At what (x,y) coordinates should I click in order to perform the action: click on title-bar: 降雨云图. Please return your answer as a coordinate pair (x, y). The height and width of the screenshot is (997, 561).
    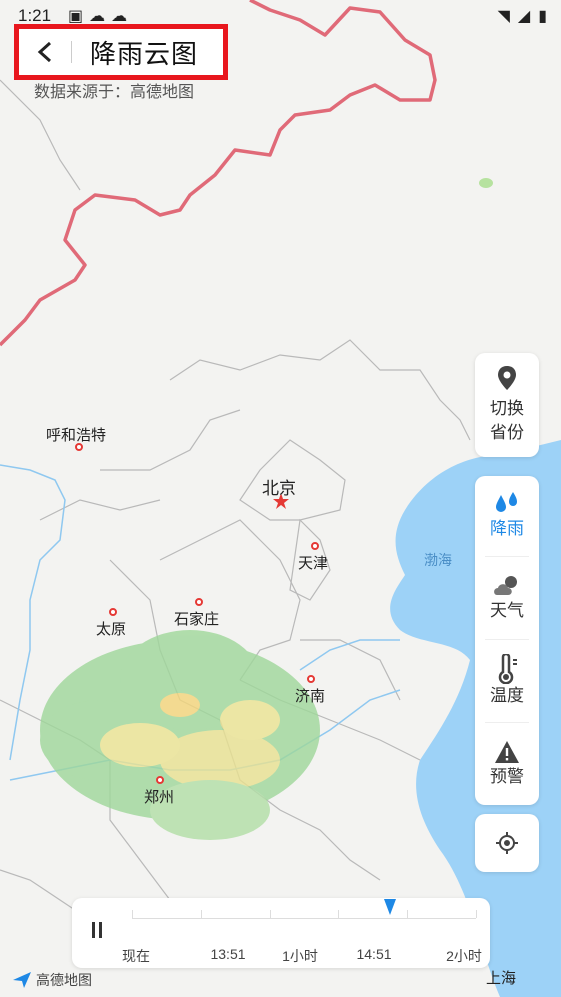
    Looking at the image, I should click on (121, 52).